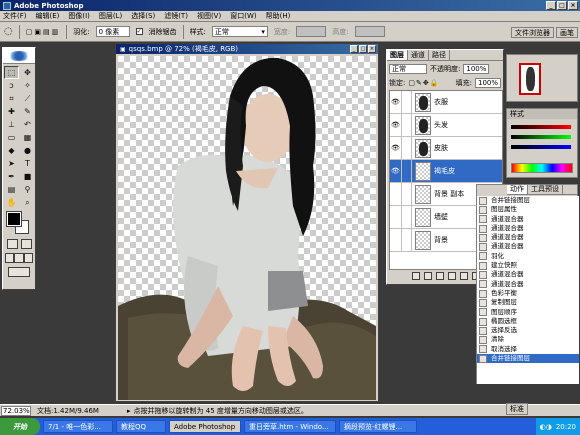 Image resolution: width=580 pixels, height=435 pixels. What do you see at coordinates (446, 102) in the screenshot?
I see `layer-row: 👁 衣服` at bounding box center [446, 102].